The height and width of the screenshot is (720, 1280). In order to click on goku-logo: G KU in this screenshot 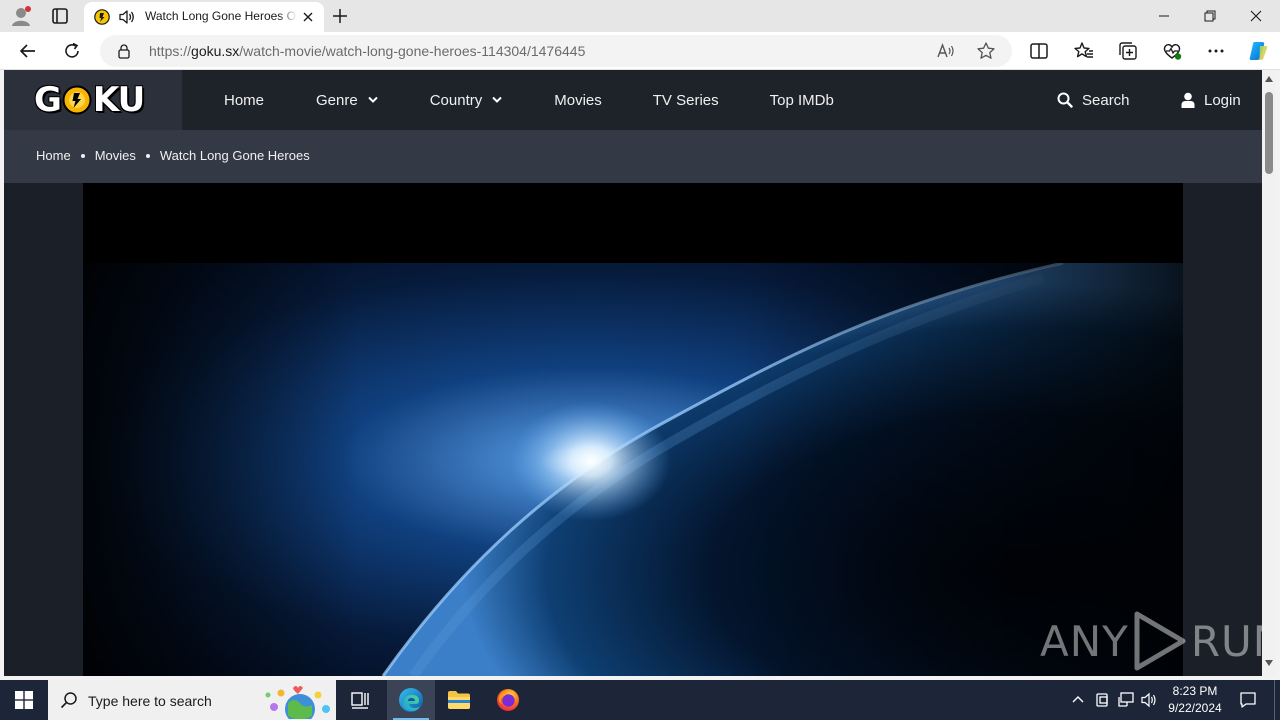, I will do `click(89, 100)`.